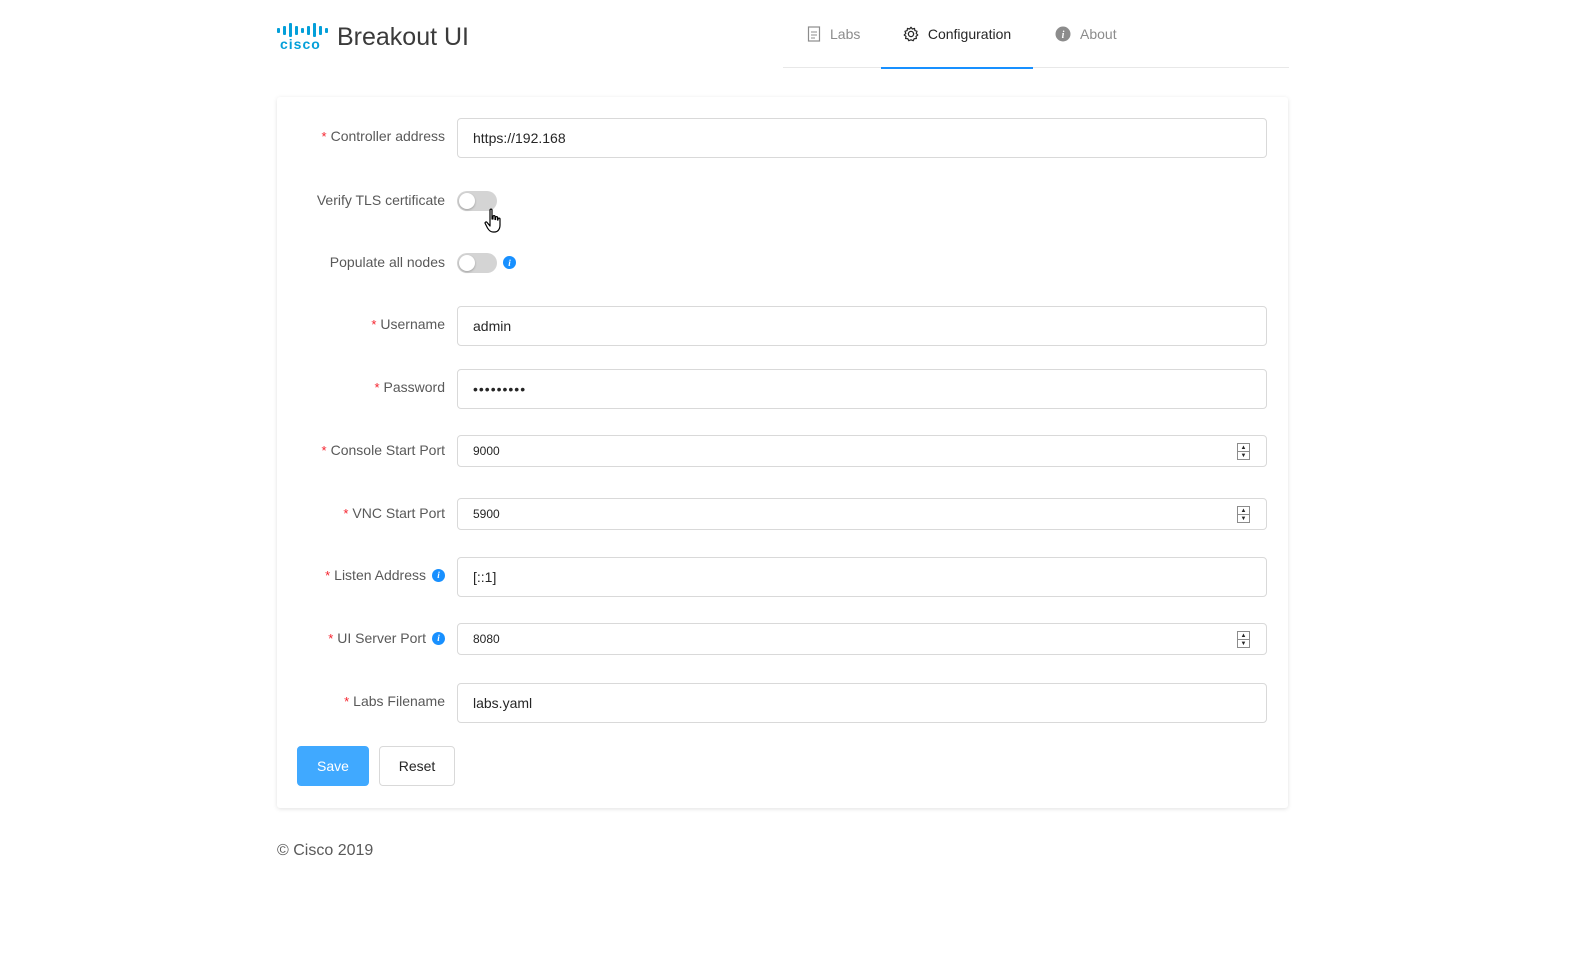 The image size is (1574, 958). Describe the element at coordinates (862, 577) in the screenshot. I see `listen-address-input: [::1]` at that location.